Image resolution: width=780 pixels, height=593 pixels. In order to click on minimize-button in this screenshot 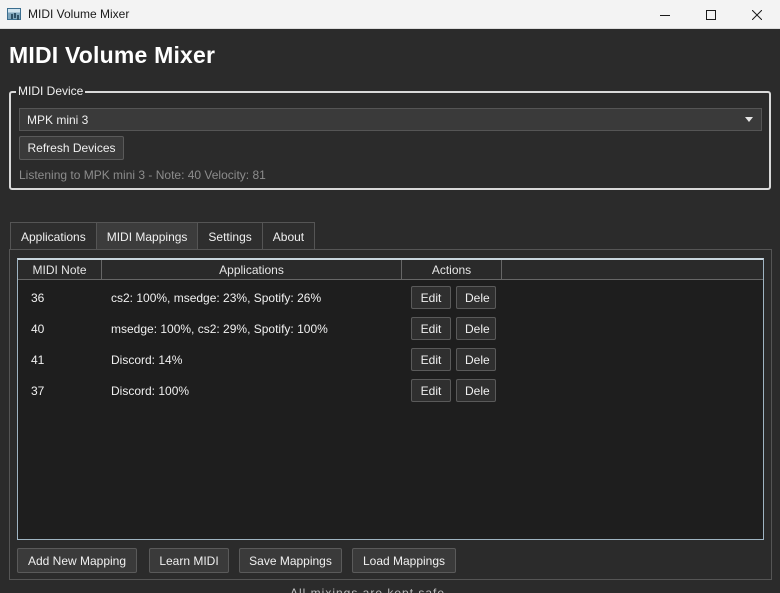, I will do `click(665, 14)`.